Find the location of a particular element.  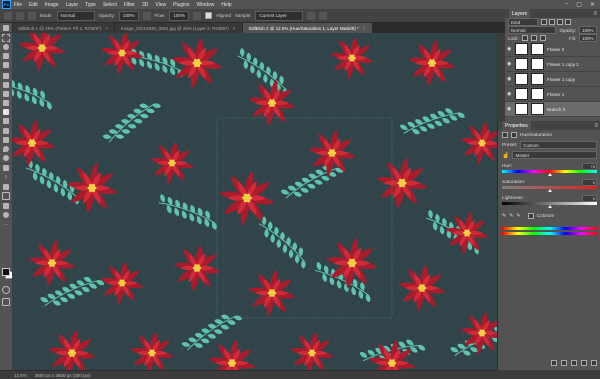

preset-dropdown: Custom is located at coordinates (558, 145).